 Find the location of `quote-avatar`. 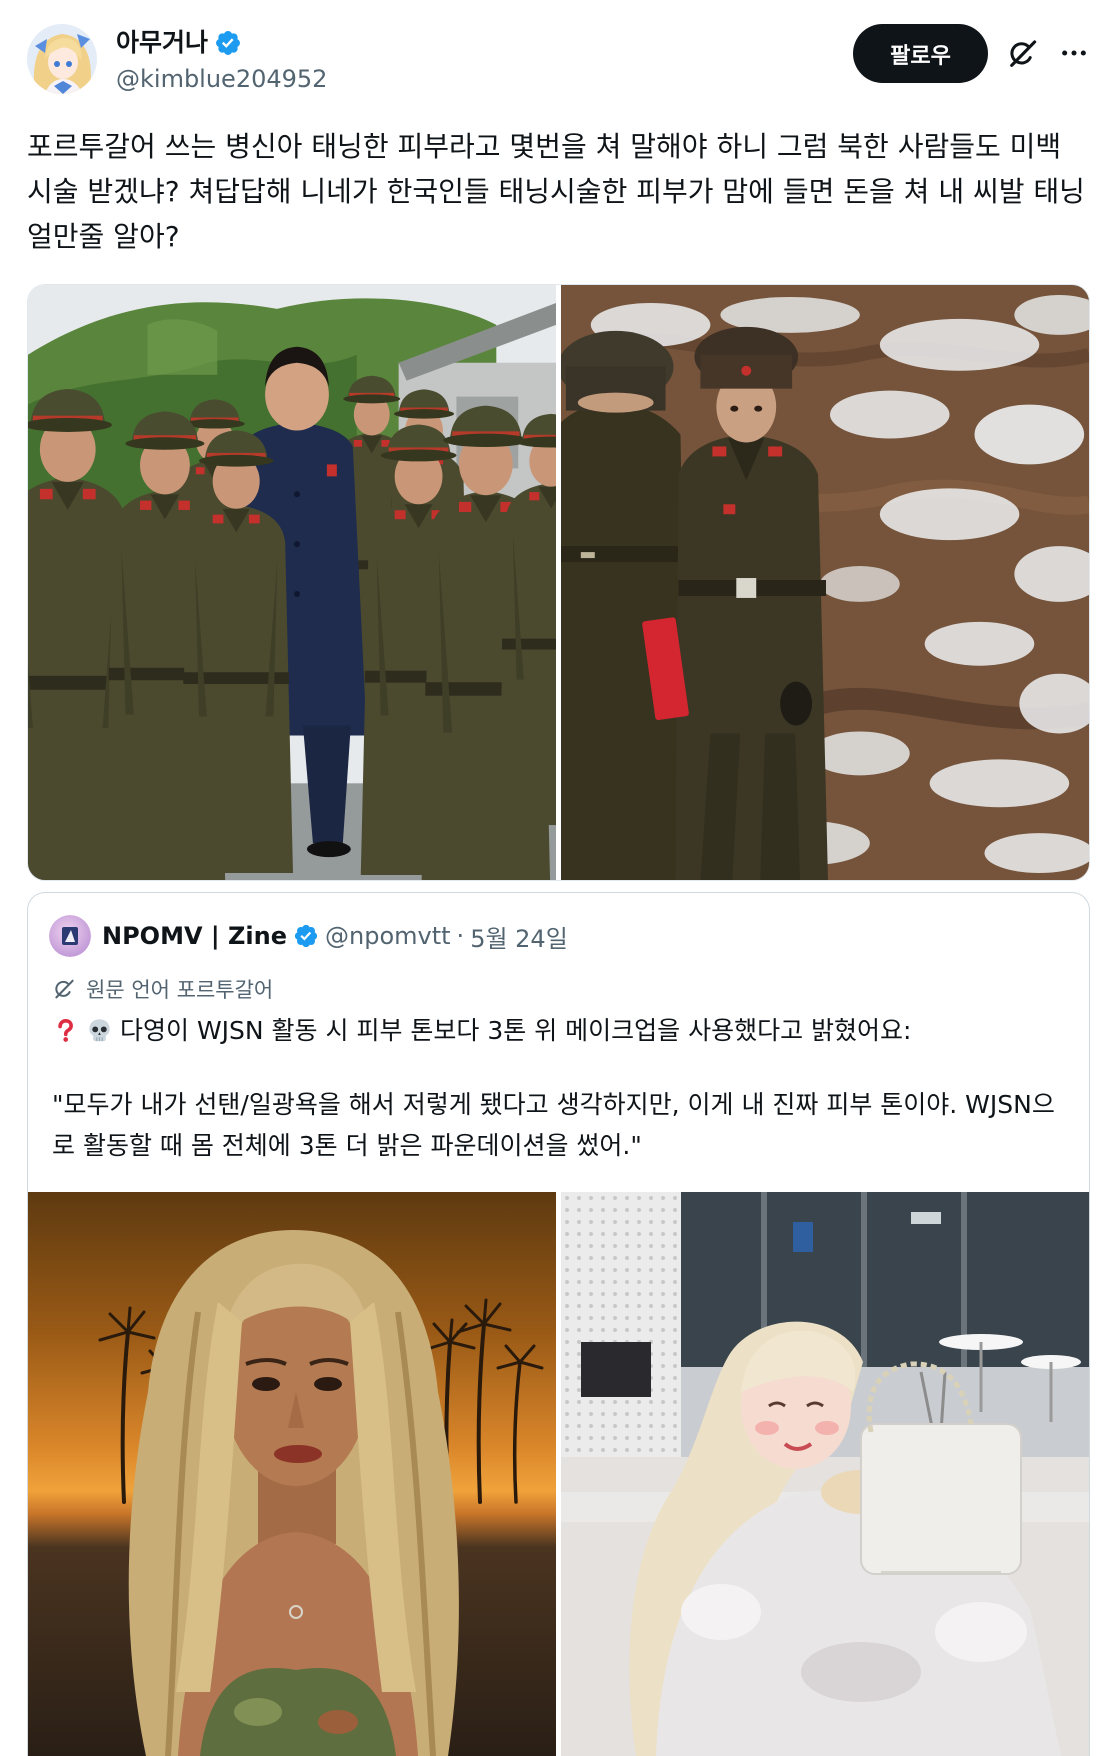

quote-avatar is located at coordinates (70, 936).